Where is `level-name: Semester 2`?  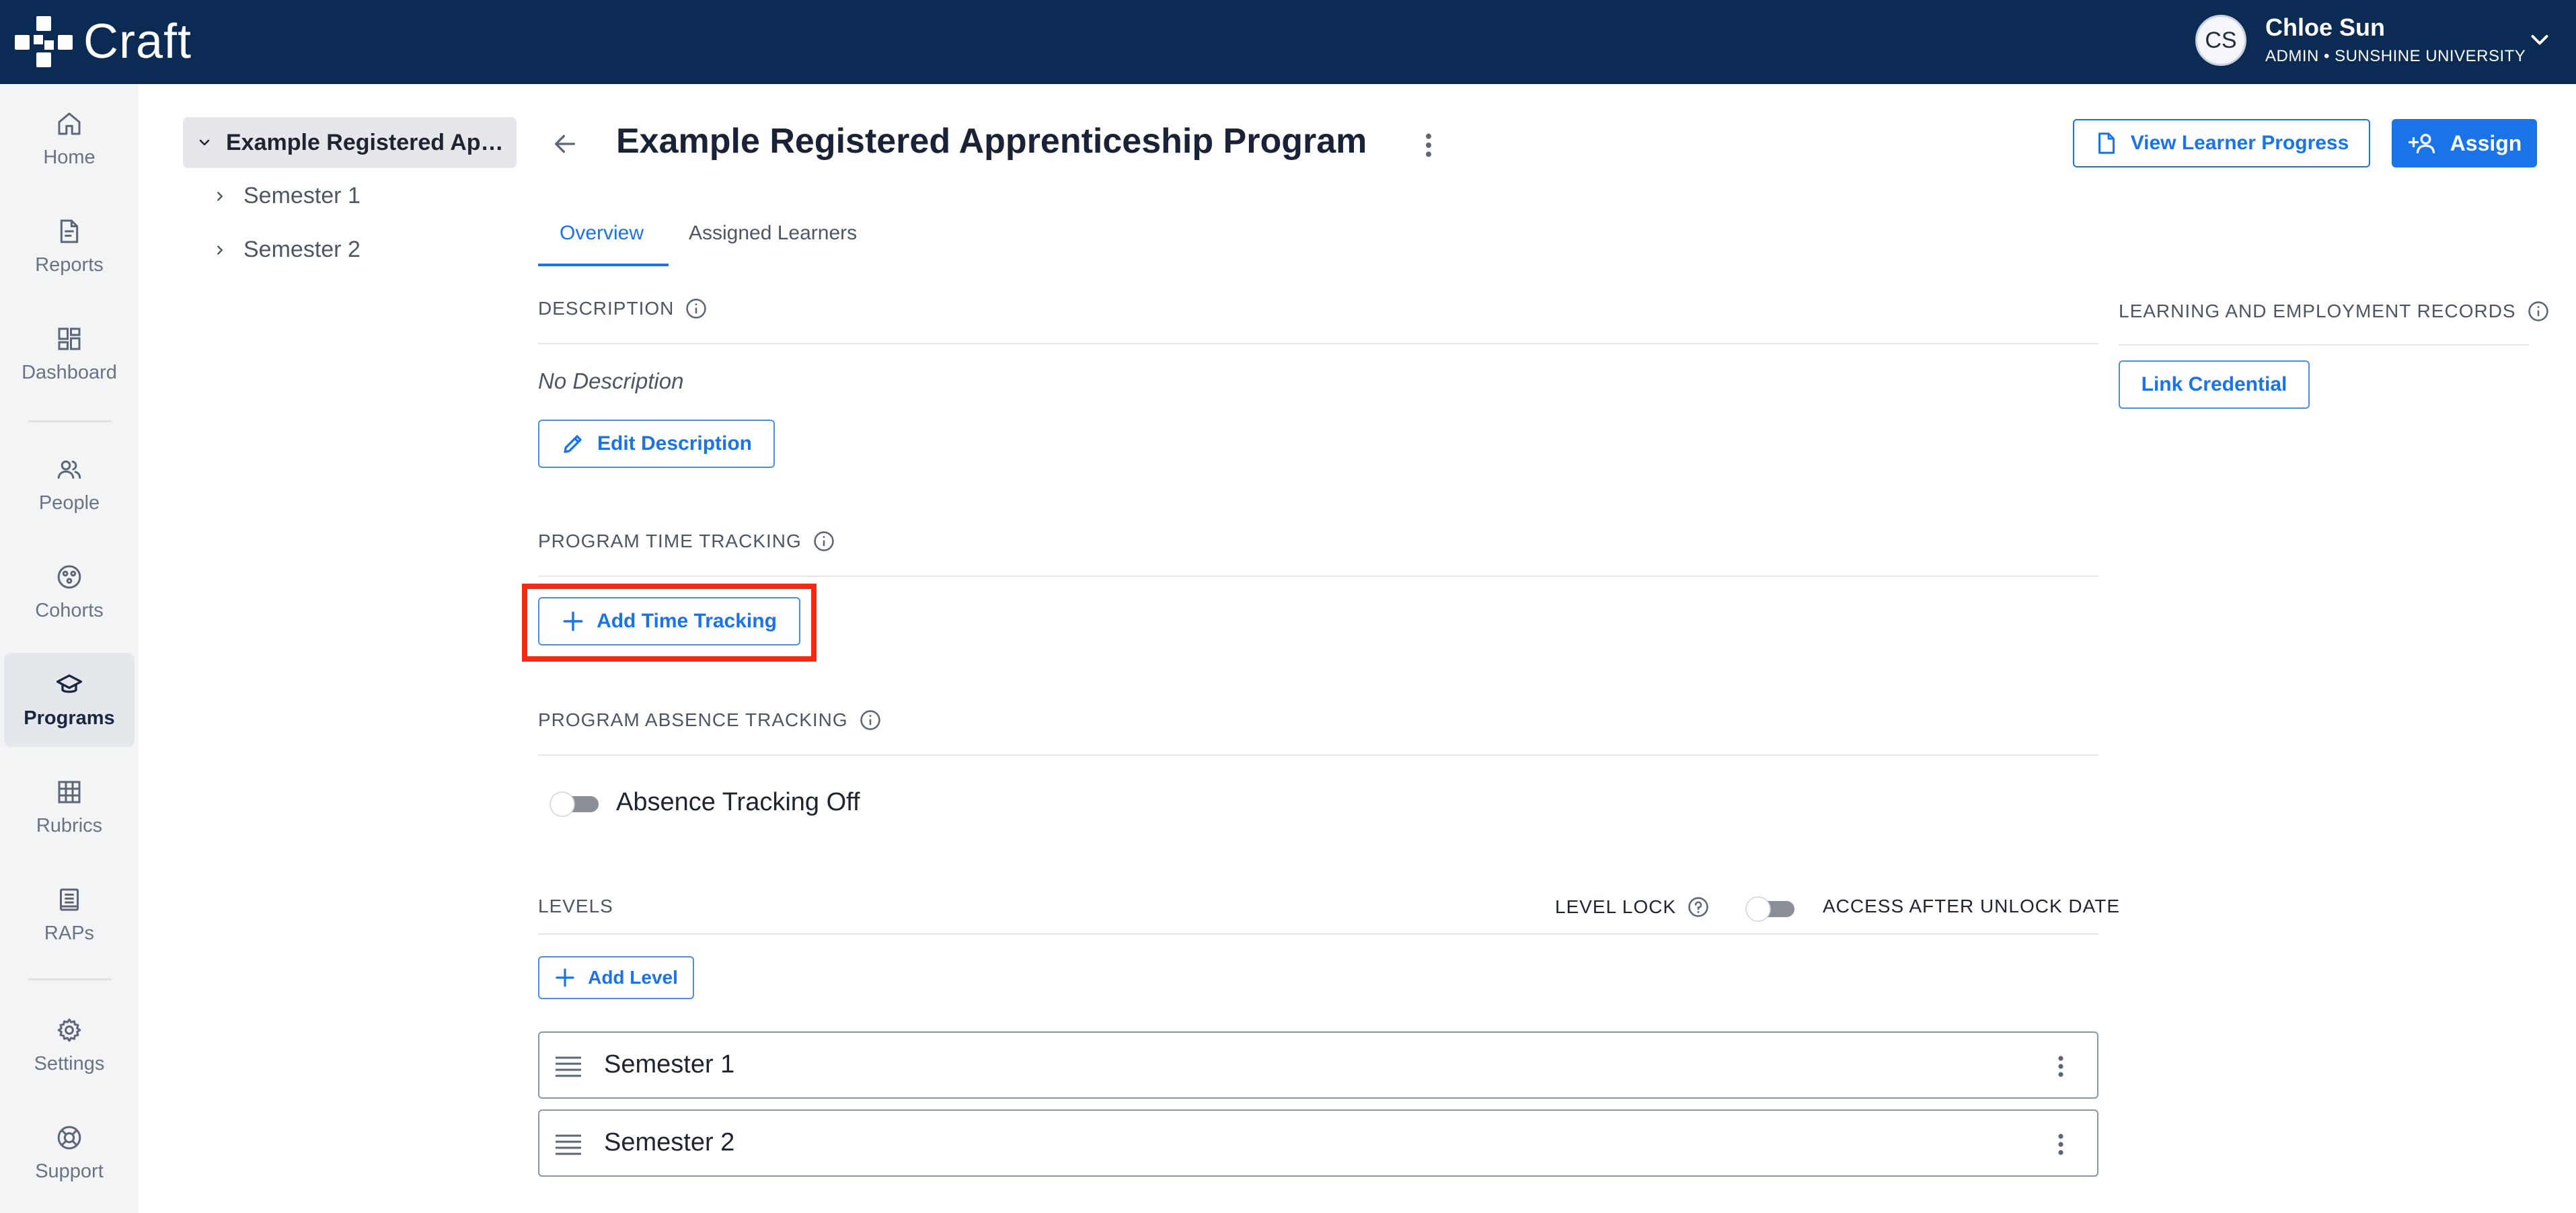
level-name: Semester 2 is located at coordinates (669, 1142).